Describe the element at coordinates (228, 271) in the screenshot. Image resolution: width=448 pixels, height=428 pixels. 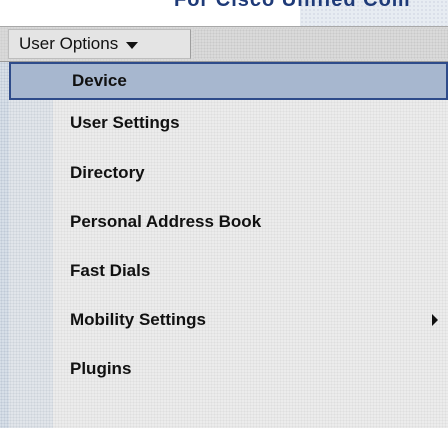
I see `menu-item-fast-dials: Fast Dials` at that location.